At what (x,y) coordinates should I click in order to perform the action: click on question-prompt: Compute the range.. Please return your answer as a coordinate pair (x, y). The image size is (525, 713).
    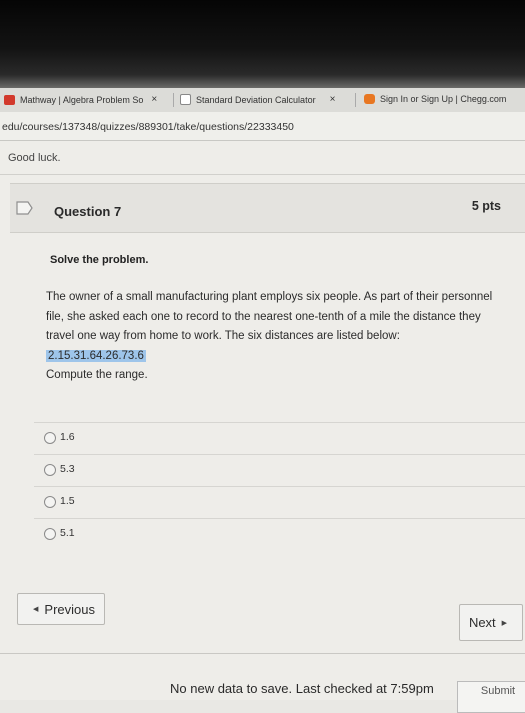
    Looking at the image, I should click on (97, 375).